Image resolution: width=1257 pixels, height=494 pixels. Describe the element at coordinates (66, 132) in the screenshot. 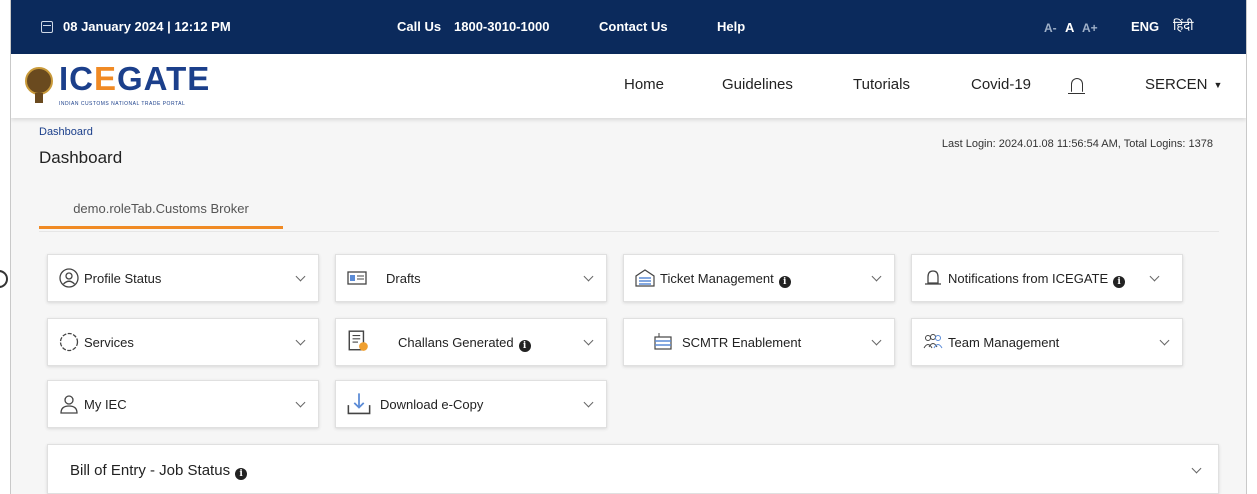

I see `breadcrumb: Dashboard` at that location.